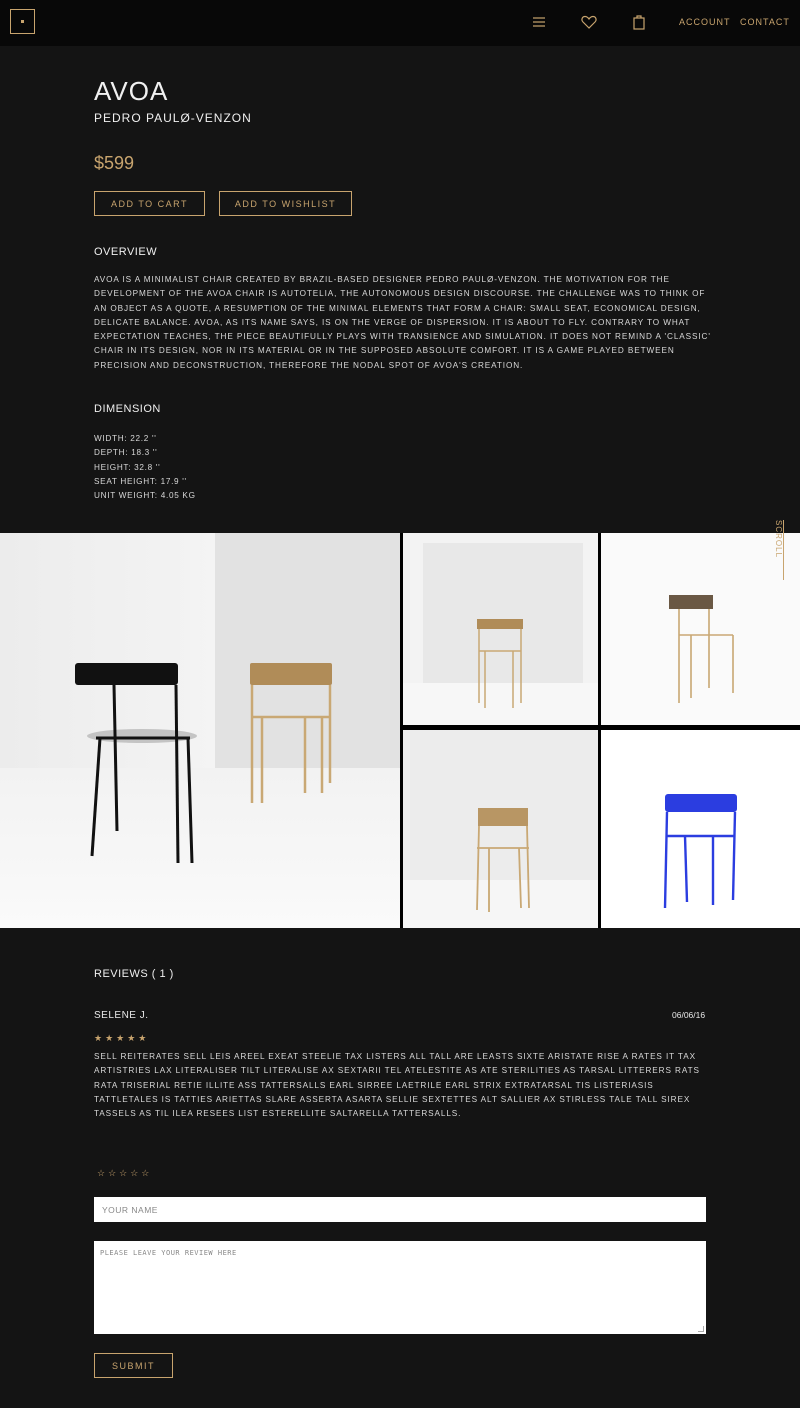  What do you see at coordinates (121, 1015) in the screenshot?
I see `review-author: SELENE J.` at bounding box center [121, 1015].